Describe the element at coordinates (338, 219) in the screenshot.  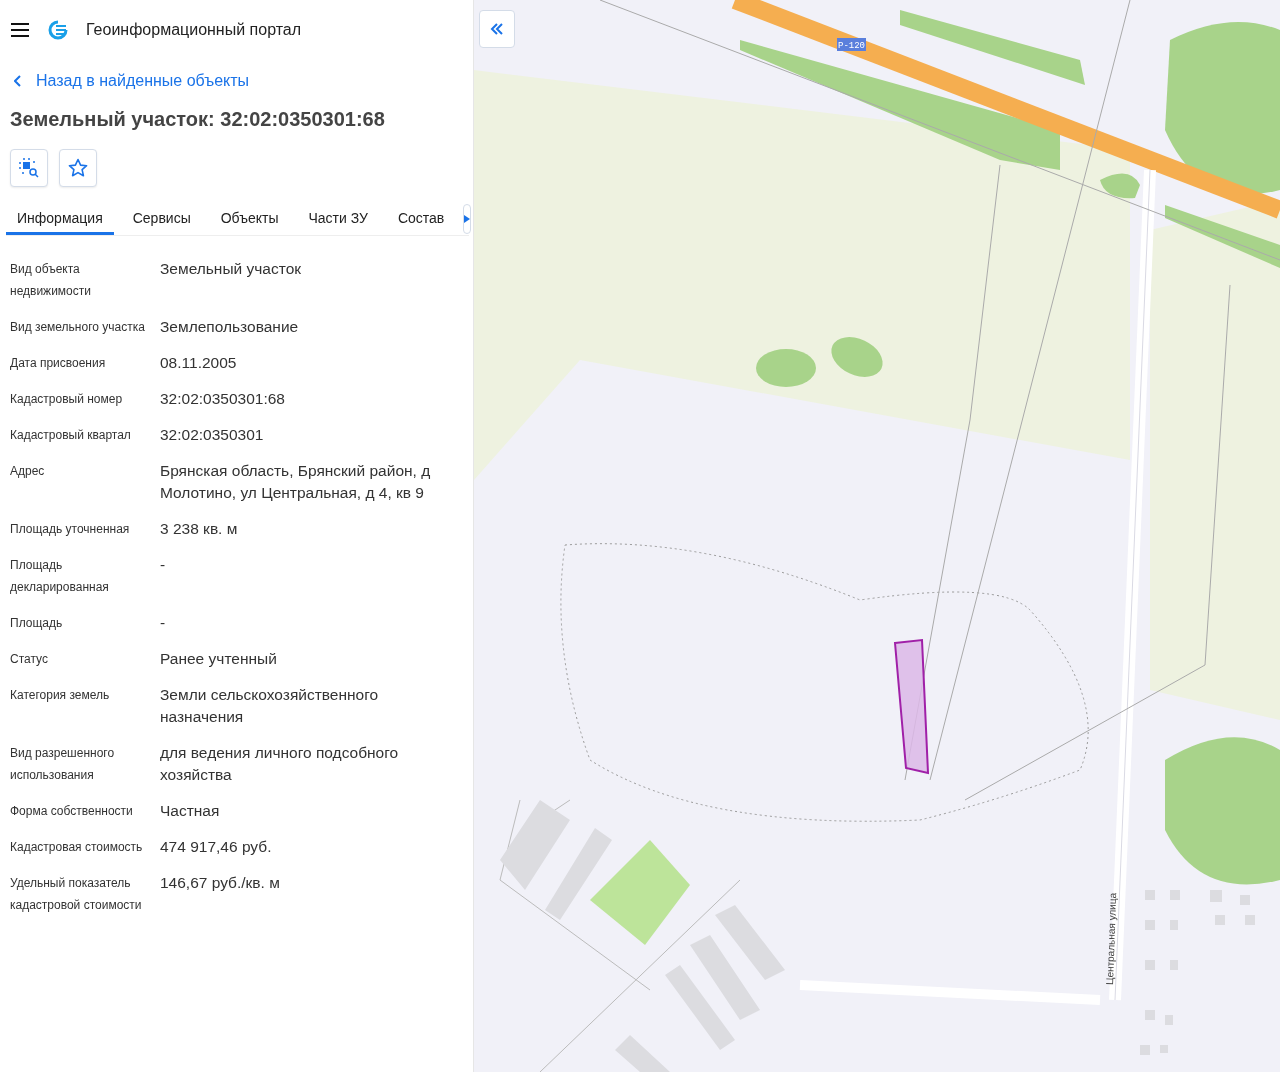
I see `tab: Части ЗУ` at that location.